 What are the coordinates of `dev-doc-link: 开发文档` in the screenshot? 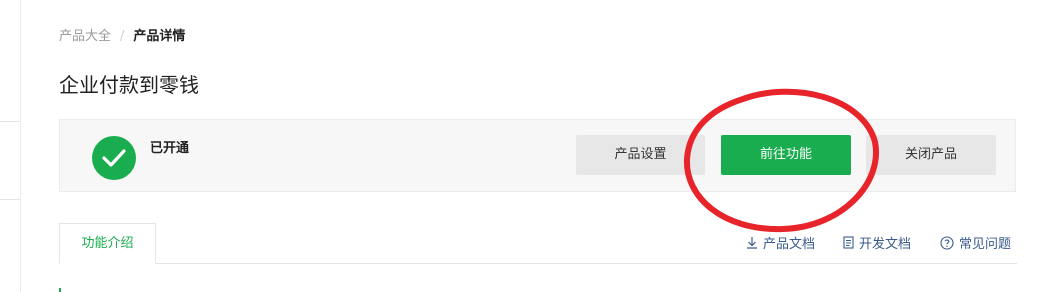 It's located at (877, 242).